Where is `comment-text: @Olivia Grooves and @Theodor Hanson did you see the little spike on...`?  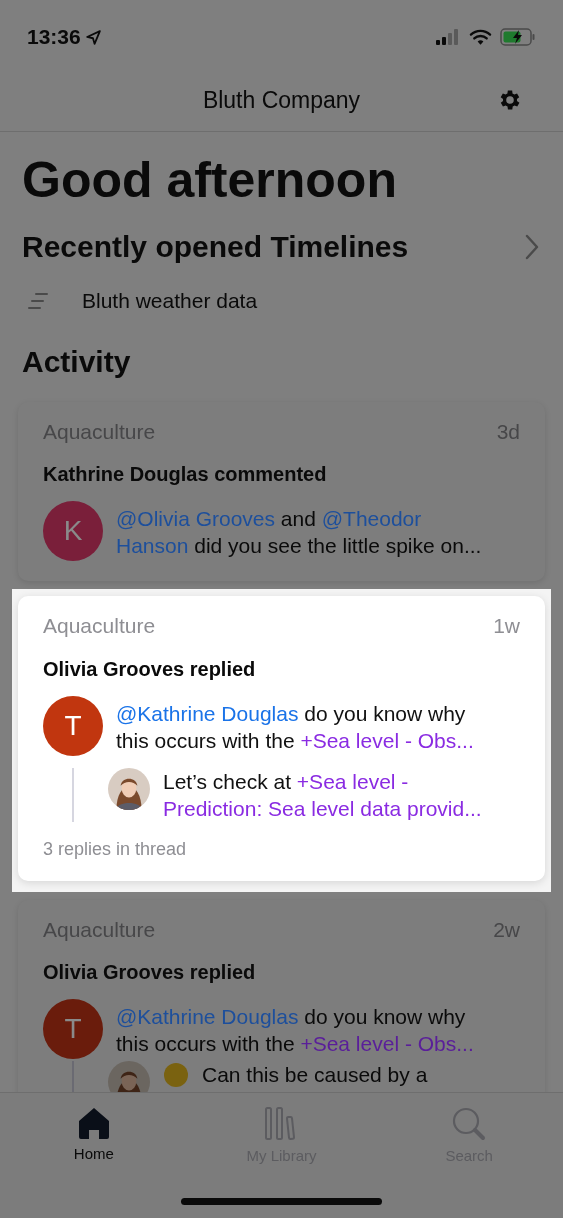 comment-text: @Olivia Grooves and @Theodor Hanson did you see the little spike on... is located at coordinates (299, 532).